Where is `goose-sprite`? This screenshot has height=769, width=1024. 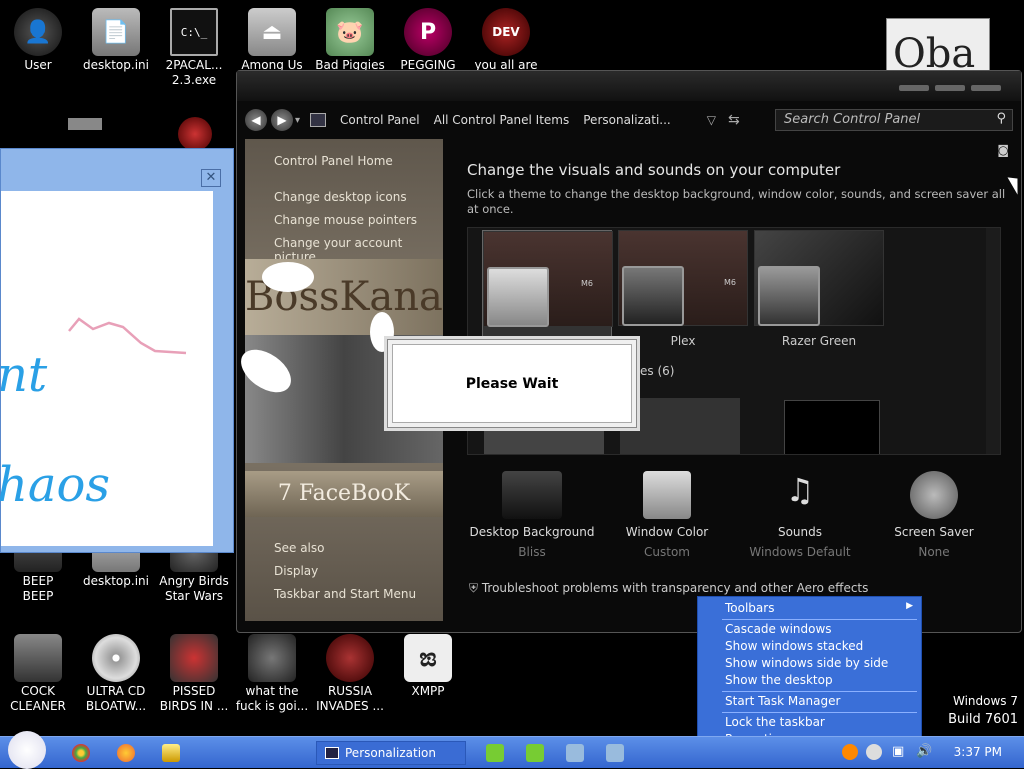
goose-sprite is located at coordinates (288, 277).